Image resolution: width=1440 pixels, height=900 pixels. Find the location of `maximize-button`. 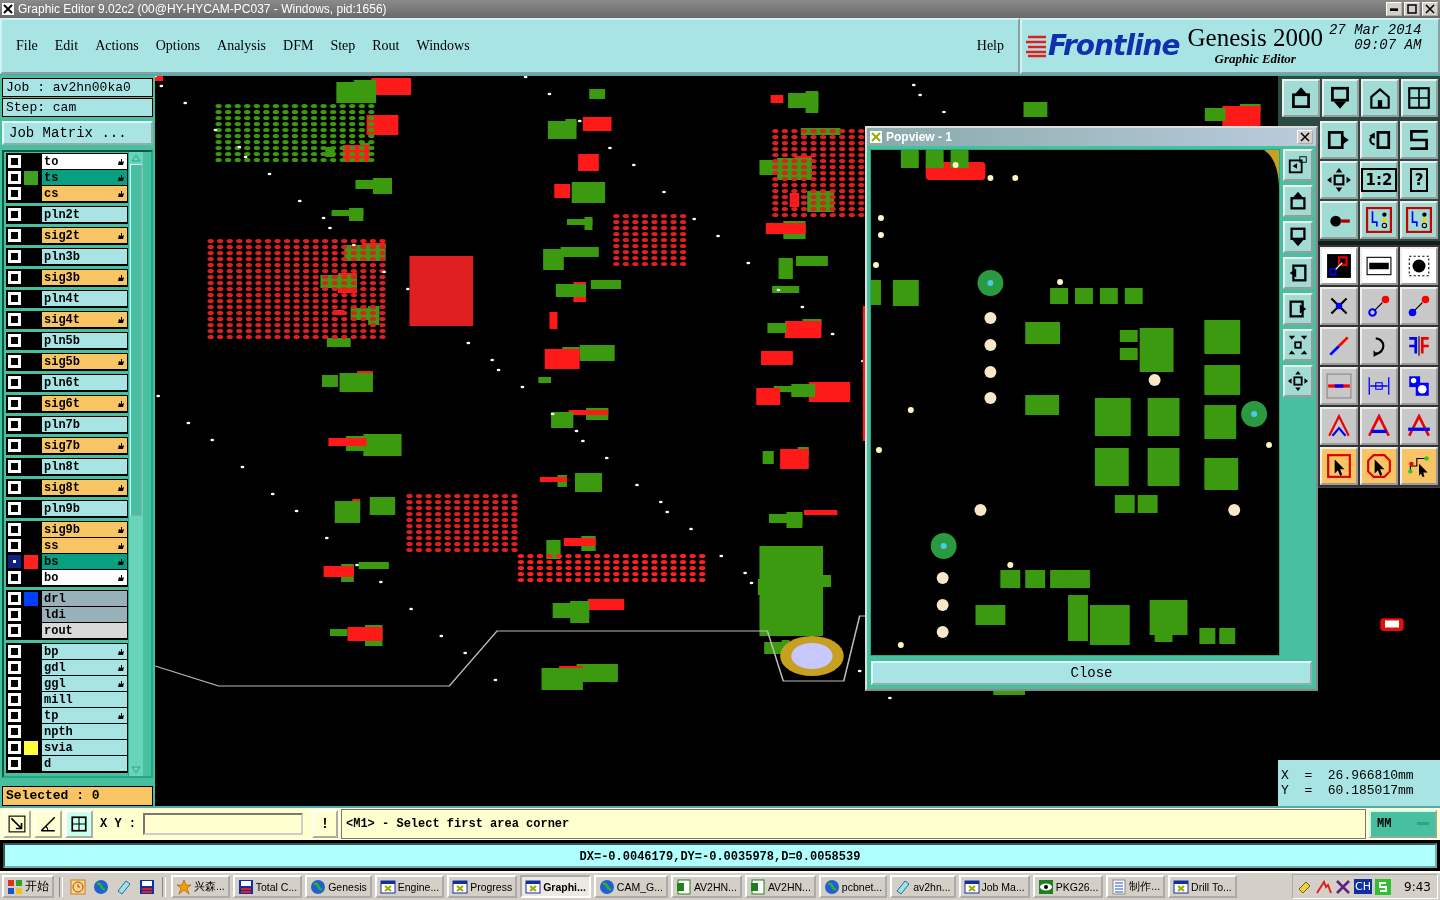

maximize-button is located at coordinates (1412, 8).